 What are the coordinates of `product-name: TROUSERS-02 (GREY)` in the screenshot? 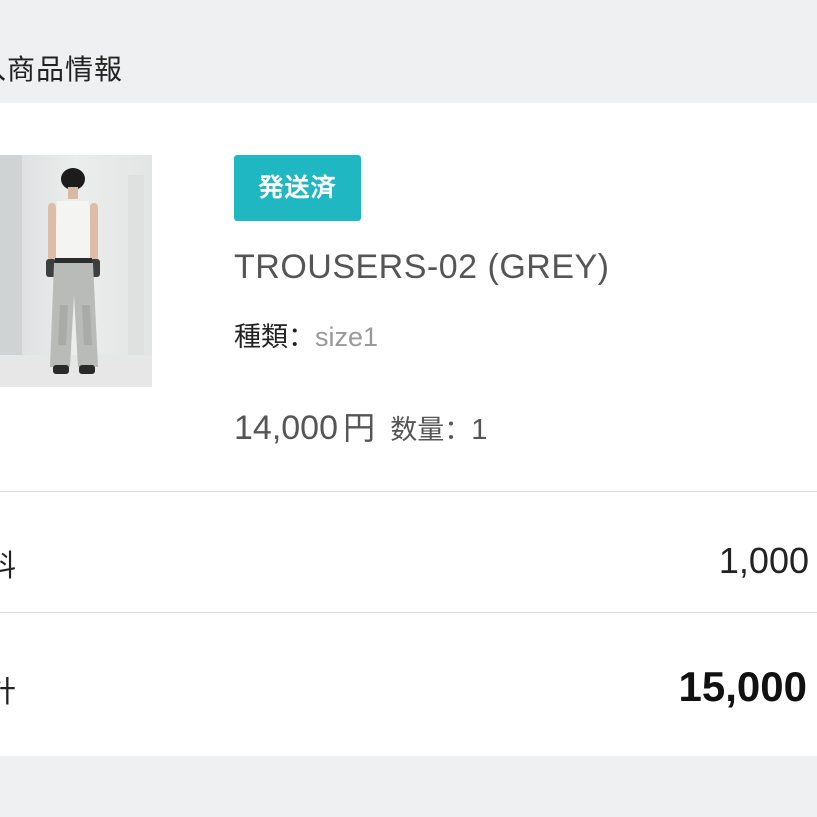 It's located at (422, 267).